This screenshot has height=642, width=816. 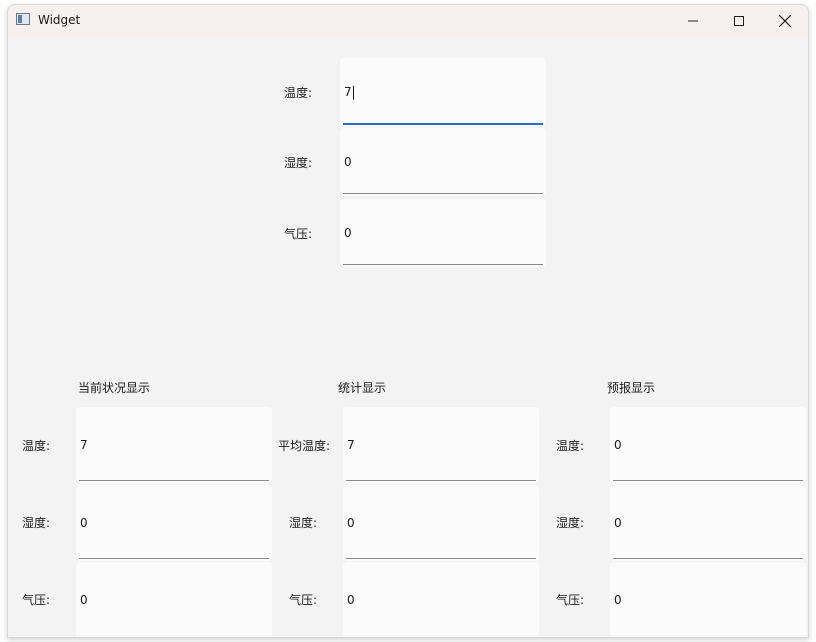 What do you see at coordinates (362, 388) in the screenshot?
I see `statistics-section-title: 统计显示` at bounding box center [362, 388].